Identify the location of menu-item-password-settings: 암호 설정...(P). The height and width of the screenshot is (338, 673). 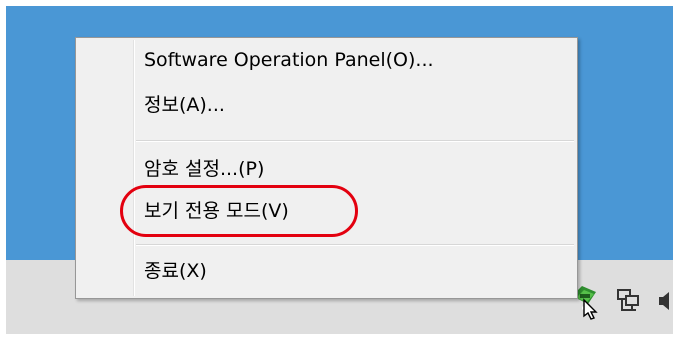
(204, 169).